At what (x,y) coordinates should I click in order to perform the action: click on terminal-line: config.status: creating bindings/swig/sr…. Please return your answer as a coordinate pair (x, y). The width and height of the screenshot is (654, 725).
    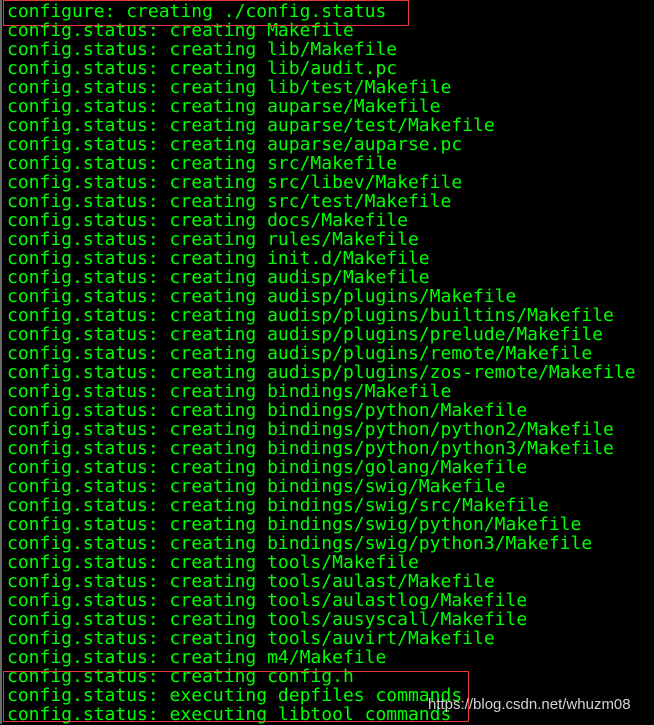
    Looking at the image, I should click on (278, 505).